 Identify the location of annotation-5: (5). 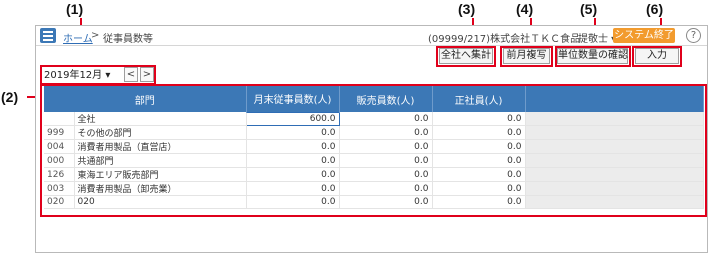
(589, 9).